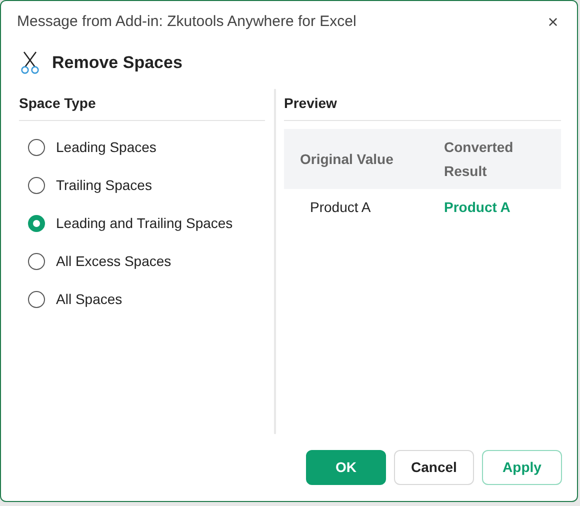  I want to click on window-title: Message from Add-in: Zkutools Anywhere for Excel, so click(186, 22).